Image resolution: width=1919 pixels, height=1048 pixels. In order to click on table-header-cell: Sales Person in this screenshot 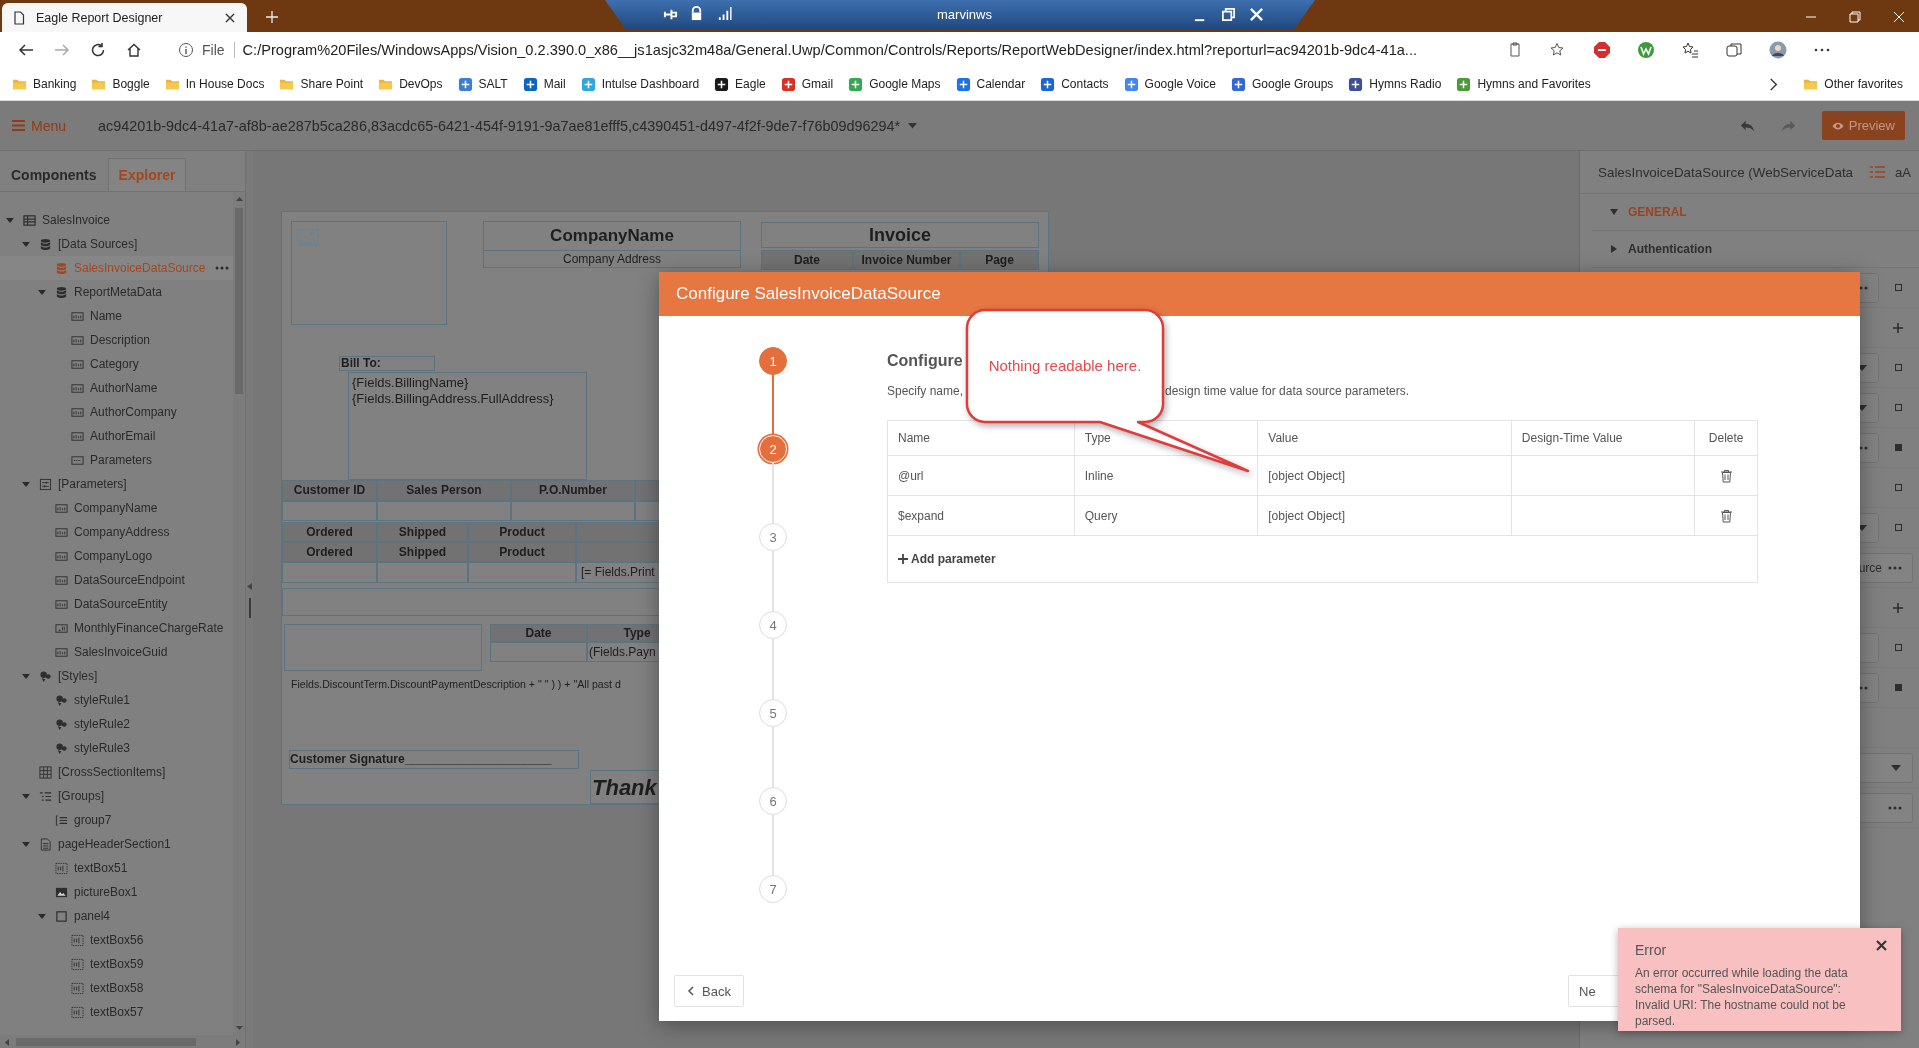, I will do `click(444, 490)`.